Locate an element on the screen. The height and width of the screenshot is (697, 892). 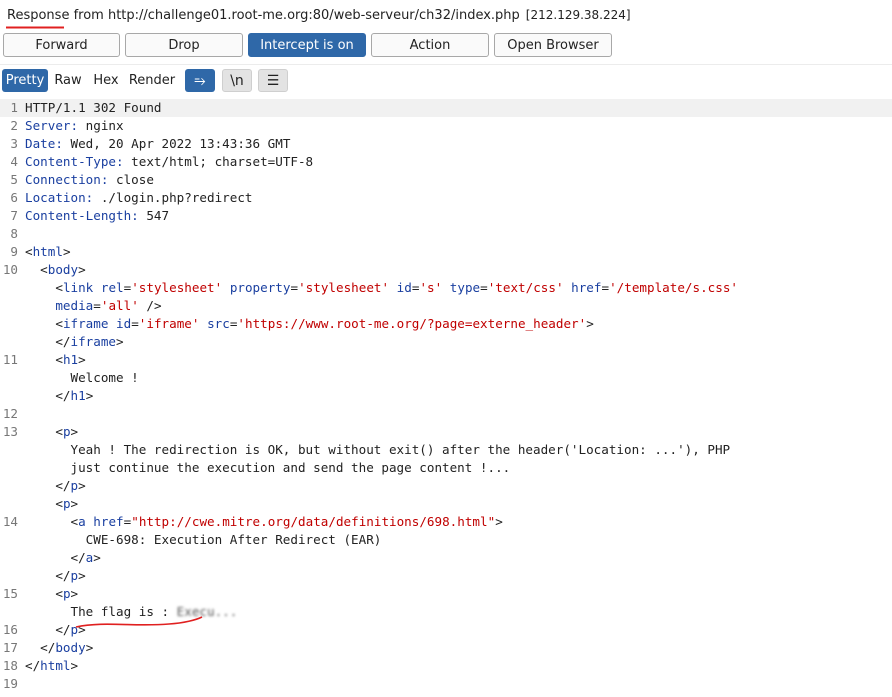
code-line: Welcome ! is located at coordinates (104, 377).